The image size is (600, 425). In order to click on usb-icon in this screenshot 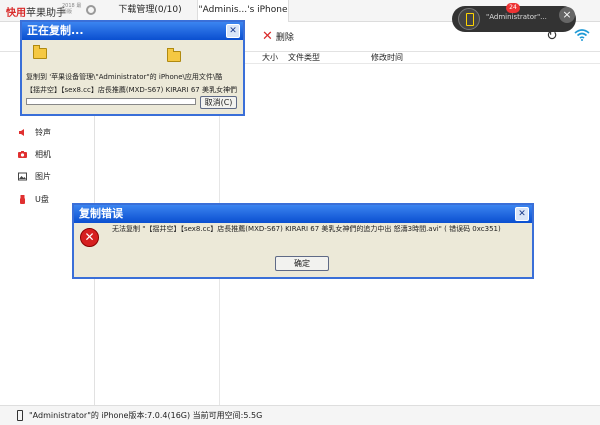, I will do `click(22, 199)`.